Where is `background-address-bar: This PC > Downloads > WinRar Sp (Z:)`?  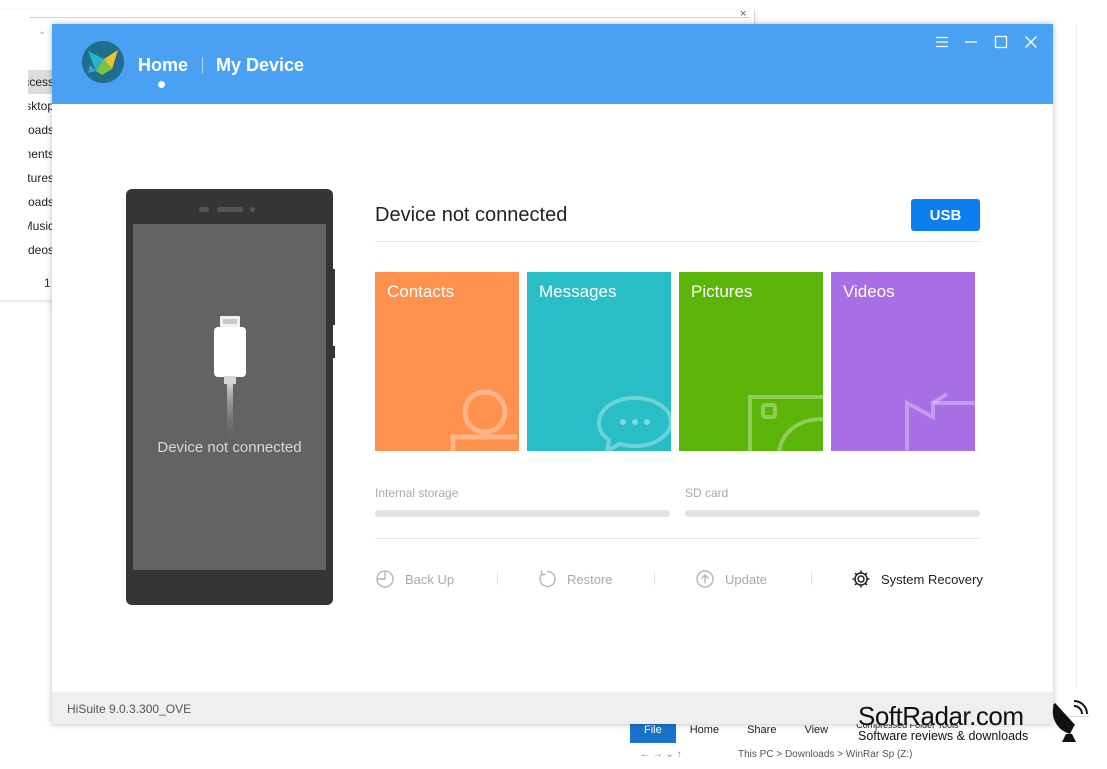
background-address-bar: This PC > Downloads > WinRar Sp (Z:) is located at coordinates (825, 754).